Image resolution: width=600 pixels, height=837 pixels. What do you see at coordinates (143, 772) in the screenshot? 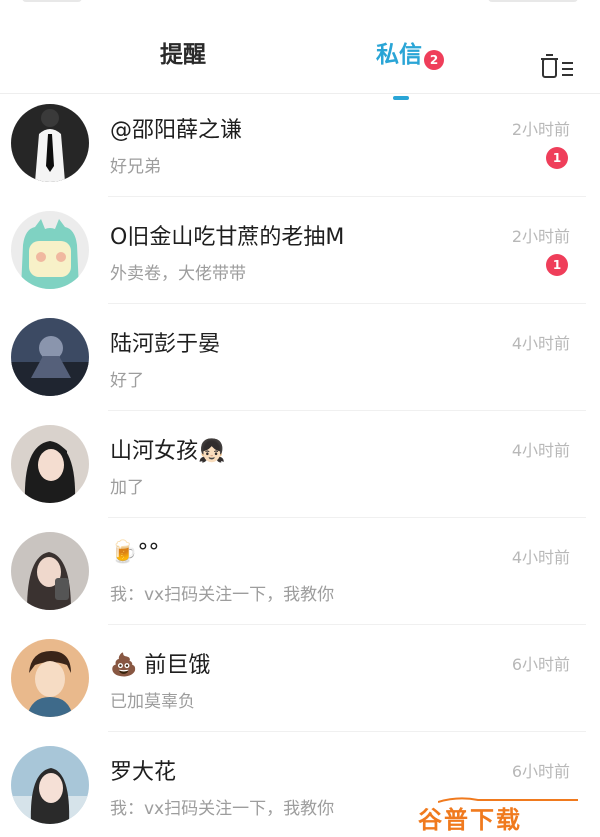
I see `contact-name: 罗大花` at bounding box center [143, 772].